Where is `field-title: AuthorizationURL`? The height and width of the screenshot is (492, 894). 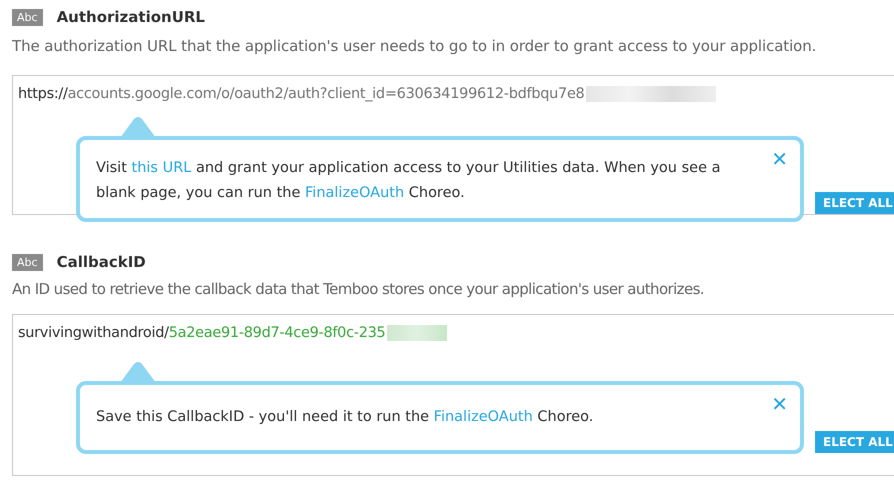
field-title: AuthorizationURL is located at coordinates (130, 17).